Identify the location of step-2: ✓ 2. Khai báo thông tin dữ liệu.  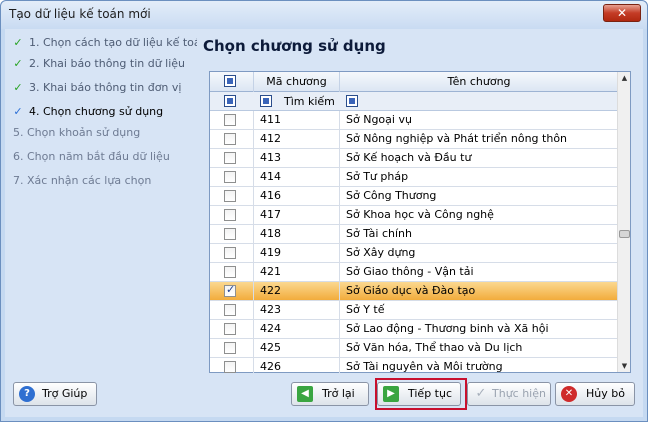
(98, 64).